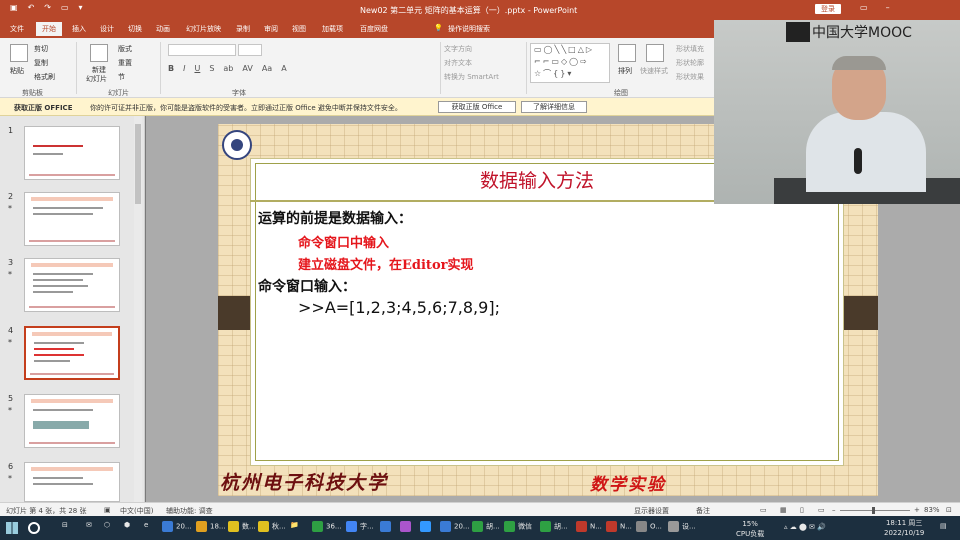 The image size is (960, 540). I want to click on redo-icon: ↷, so click(47, 7).